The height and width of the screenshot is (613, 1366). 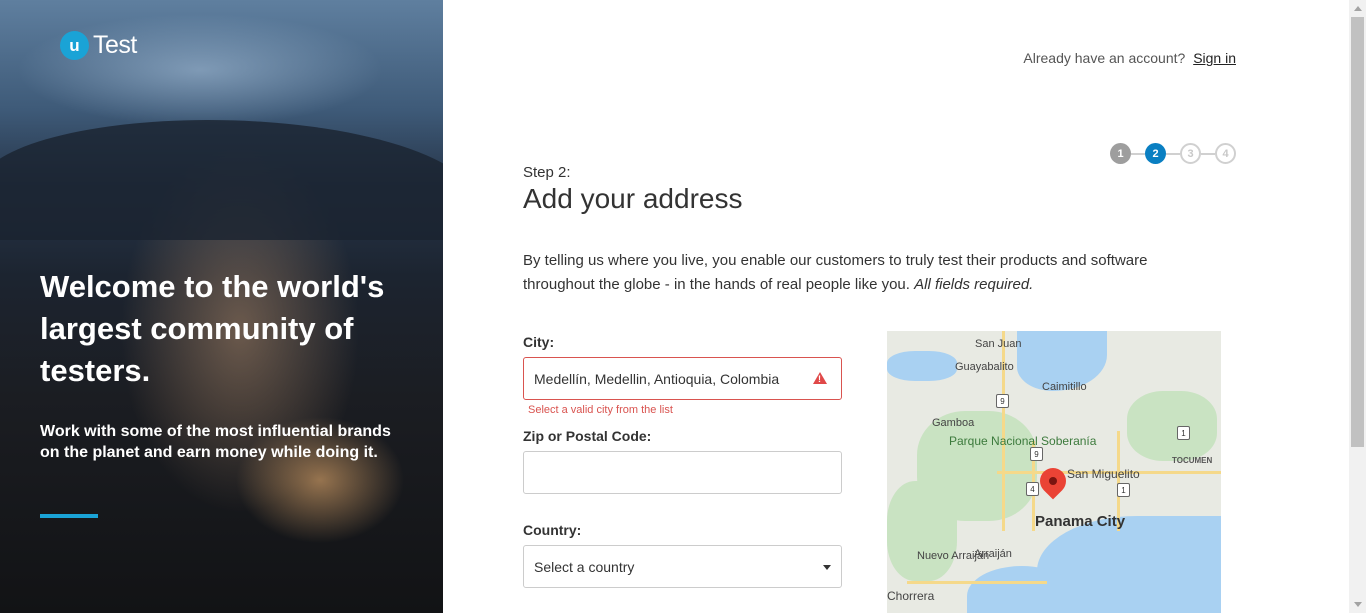 I want to click on city-input: Medellín, Medellin, Antioquia, Colombia, so click(x=682, y=378).